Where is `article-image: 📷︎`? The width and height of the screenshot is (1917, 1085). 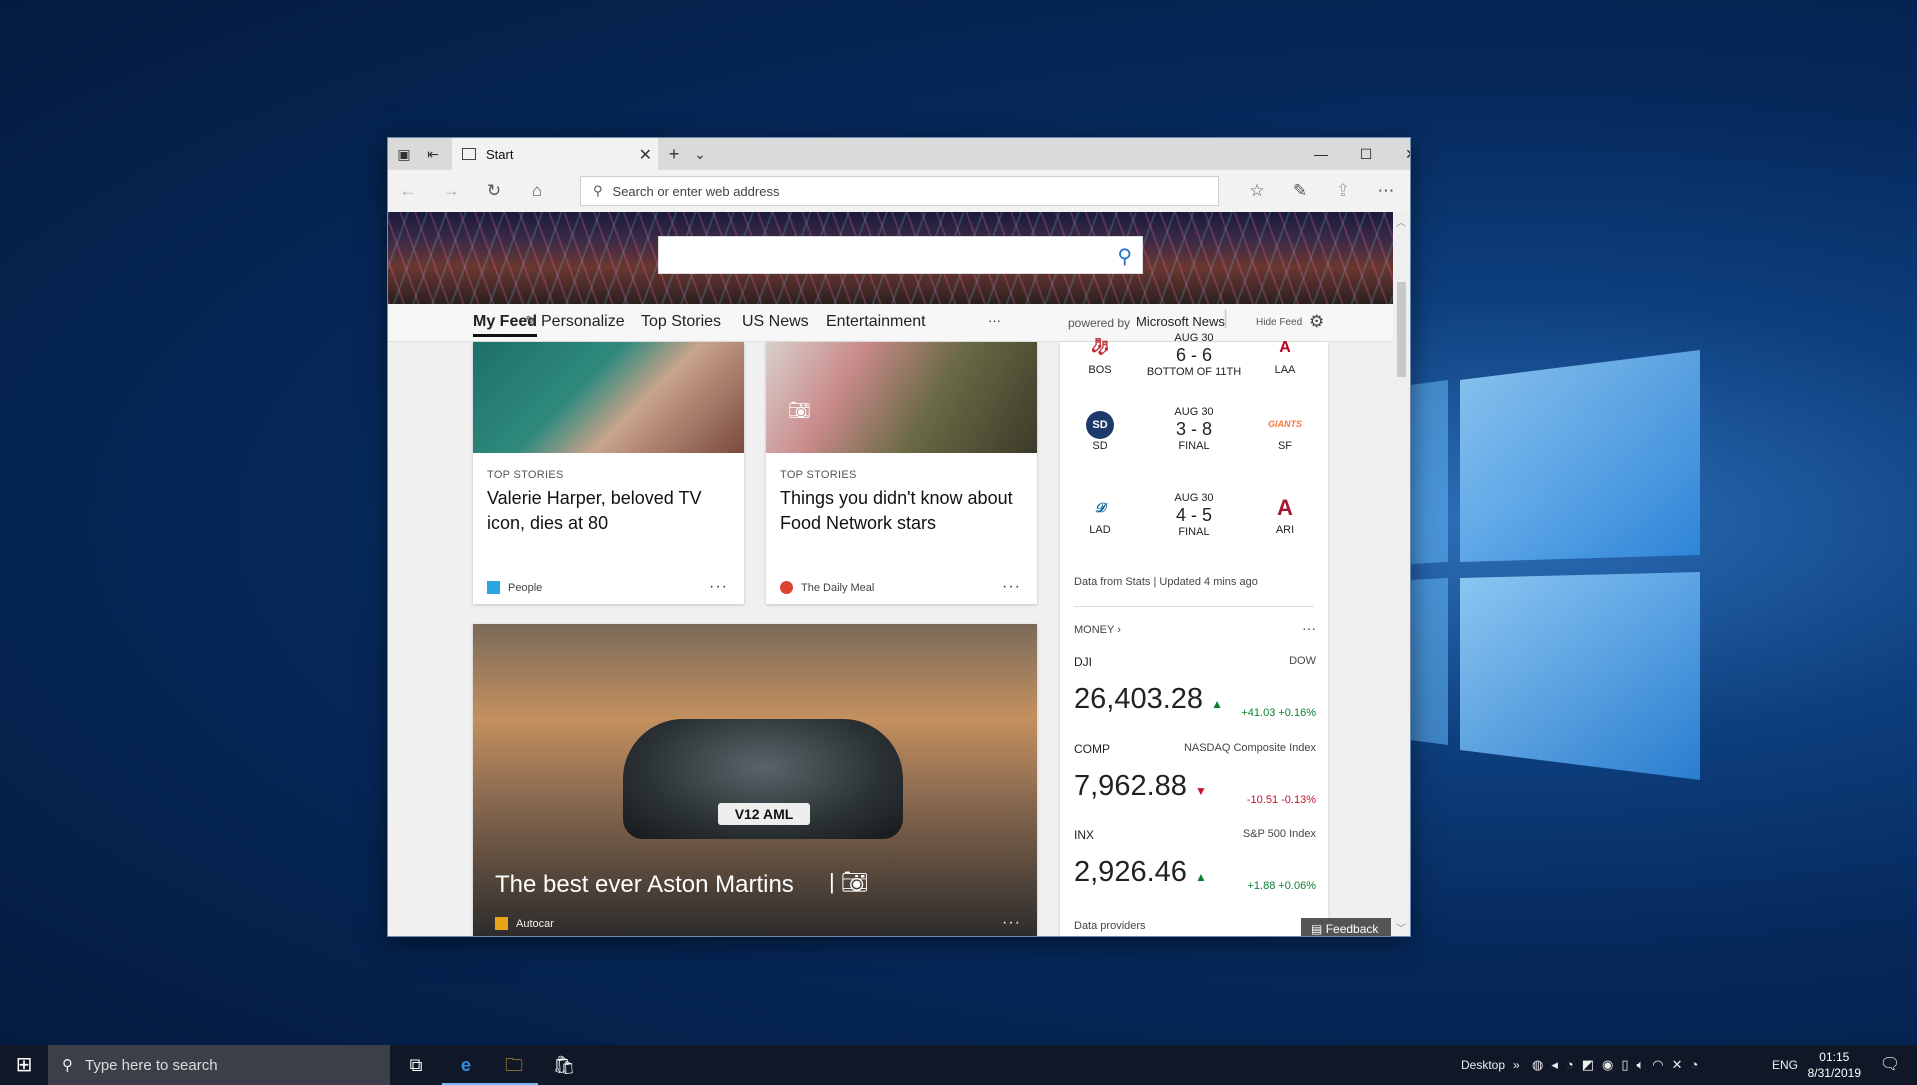
article-image: 📷︎ is located at coordinates (901, 397).